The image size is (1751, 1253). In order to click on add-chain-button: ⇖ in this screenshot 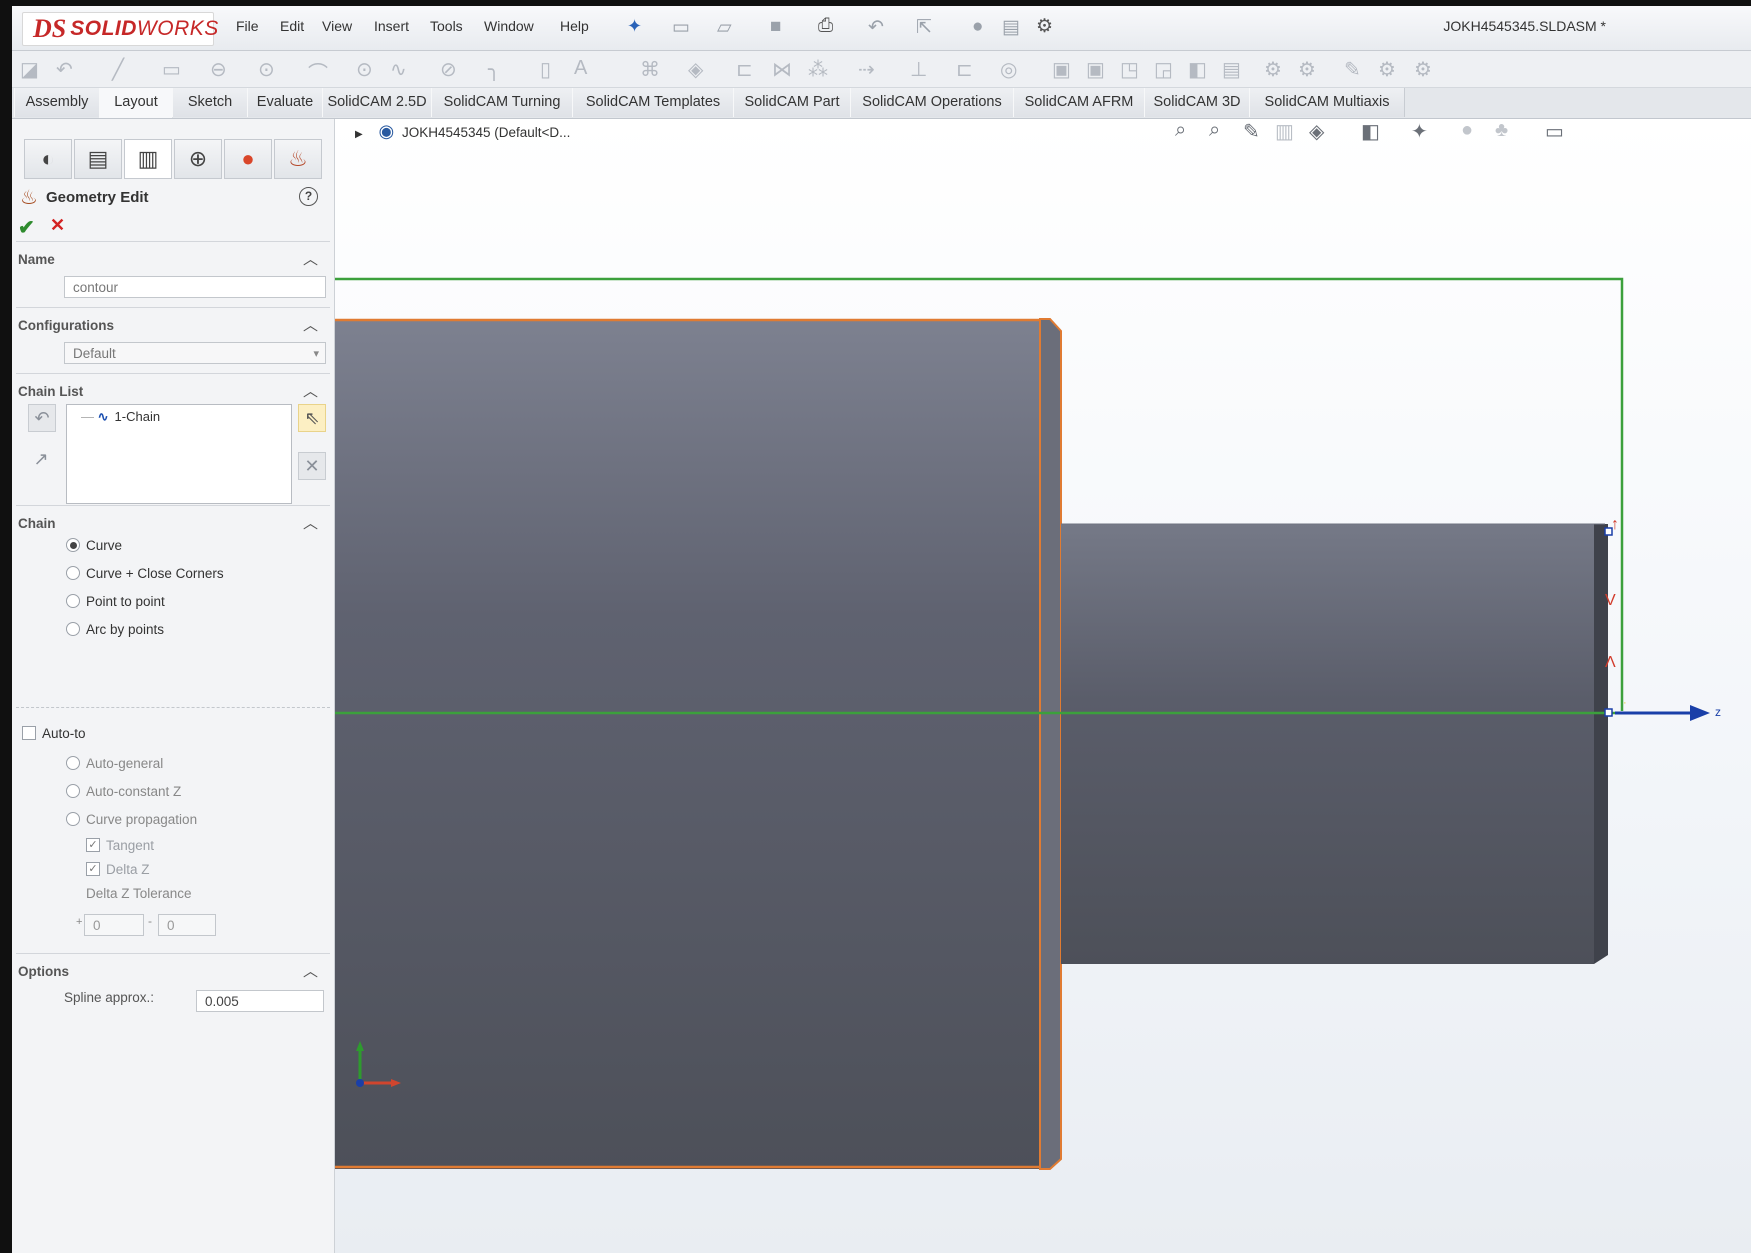, I will do `click(312, 418)`.